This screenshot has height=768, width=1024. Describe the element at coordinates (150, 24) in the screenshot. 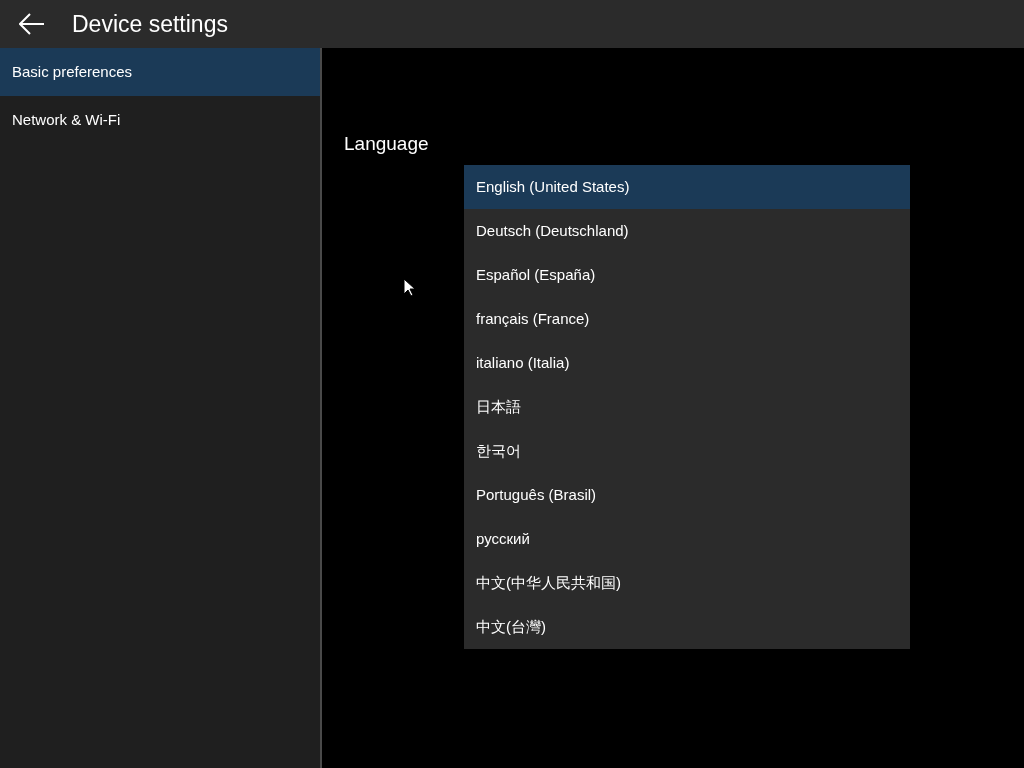

I see `page-title: Device settings` at that location.